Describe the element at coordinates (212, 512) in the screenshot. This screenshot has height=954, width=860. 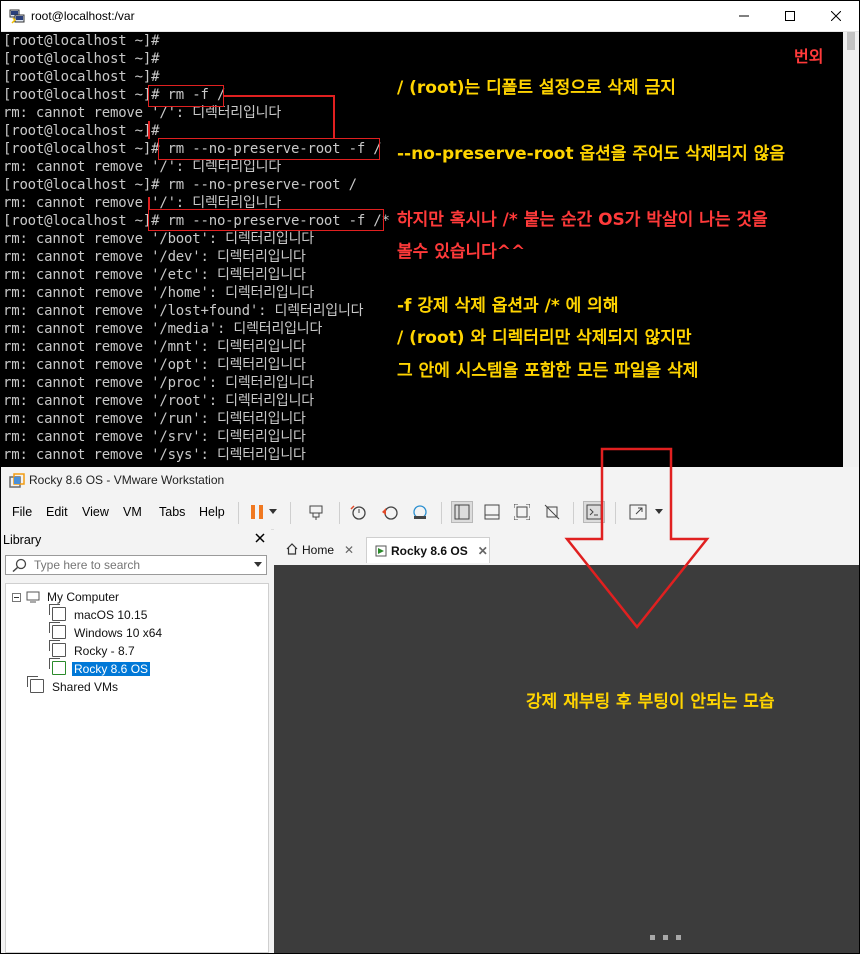
I see `menu-help: Help` at that location.